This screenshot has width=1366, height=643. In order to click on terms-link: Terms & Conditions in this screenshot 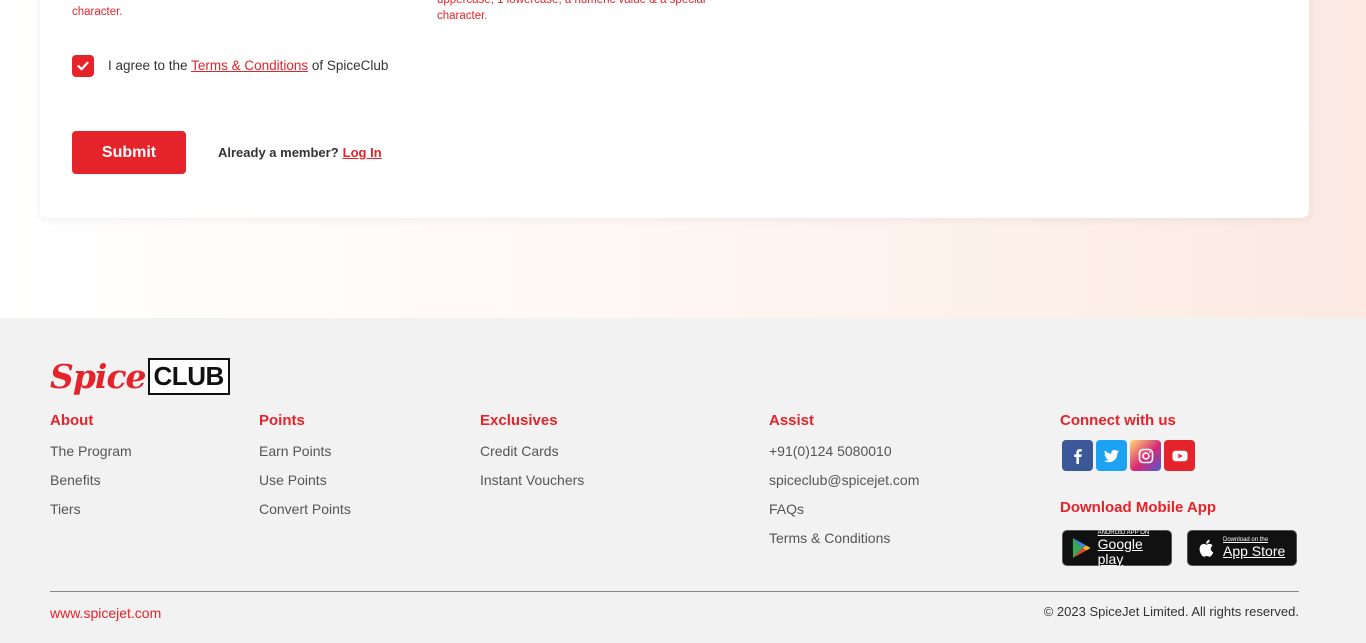, I will do `click(249, 65)`.